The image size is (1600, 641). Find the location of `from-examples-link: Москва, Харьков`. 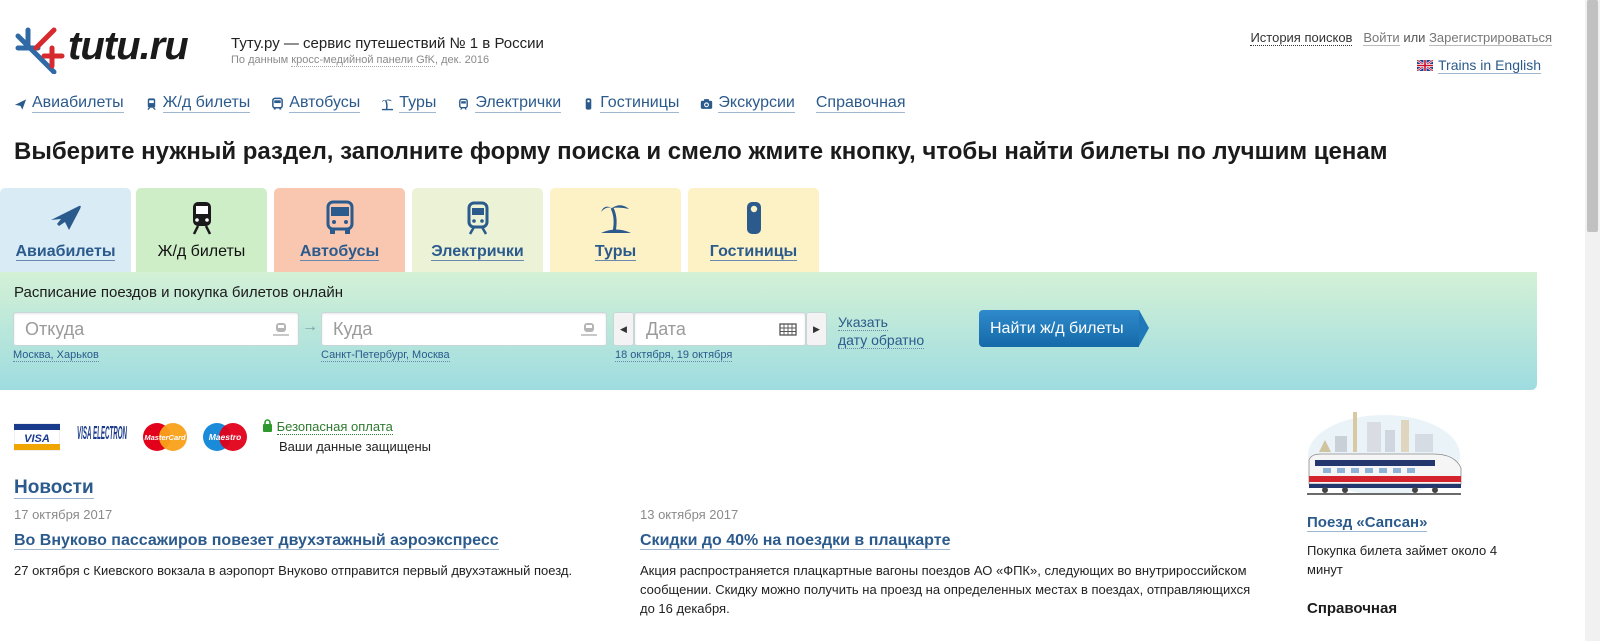

from-examples-link: Москва, Харьков is located at coordinates (56, 355).